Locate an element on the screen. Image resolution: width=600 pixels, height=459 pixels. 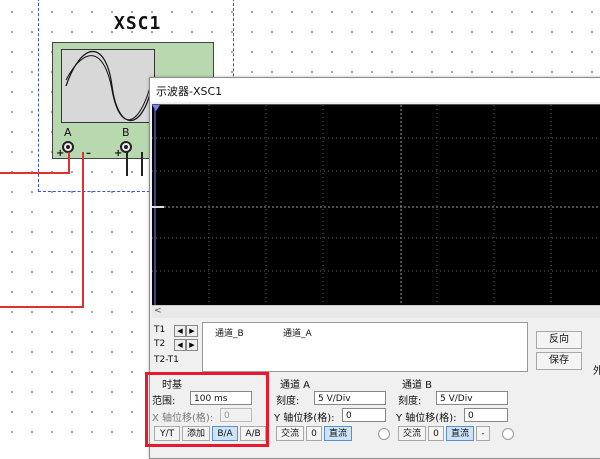
reverse-button: 反向 is located at coordinates (559, 340).